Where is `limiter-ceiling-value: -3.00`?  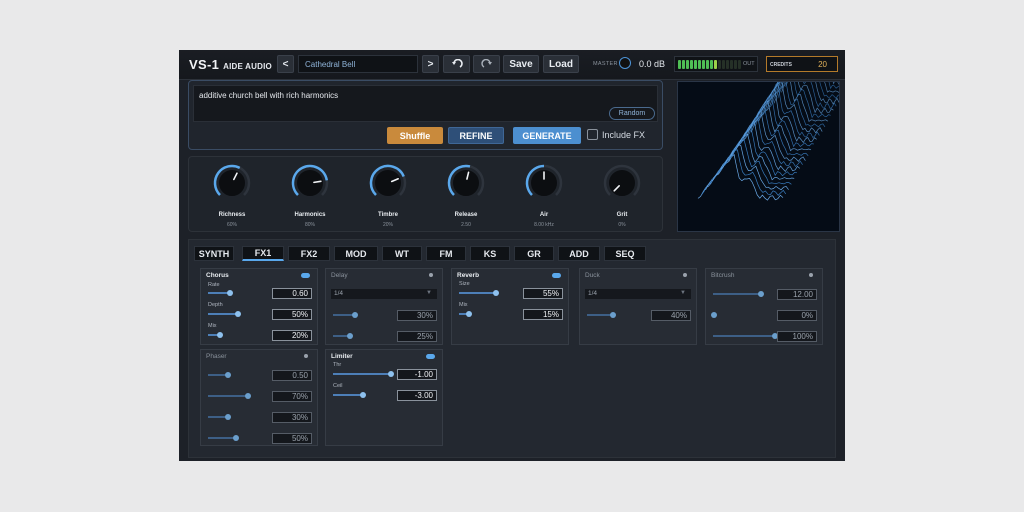
limiter-ceiling-value: -3.00 is located at coordinates (417, 395).